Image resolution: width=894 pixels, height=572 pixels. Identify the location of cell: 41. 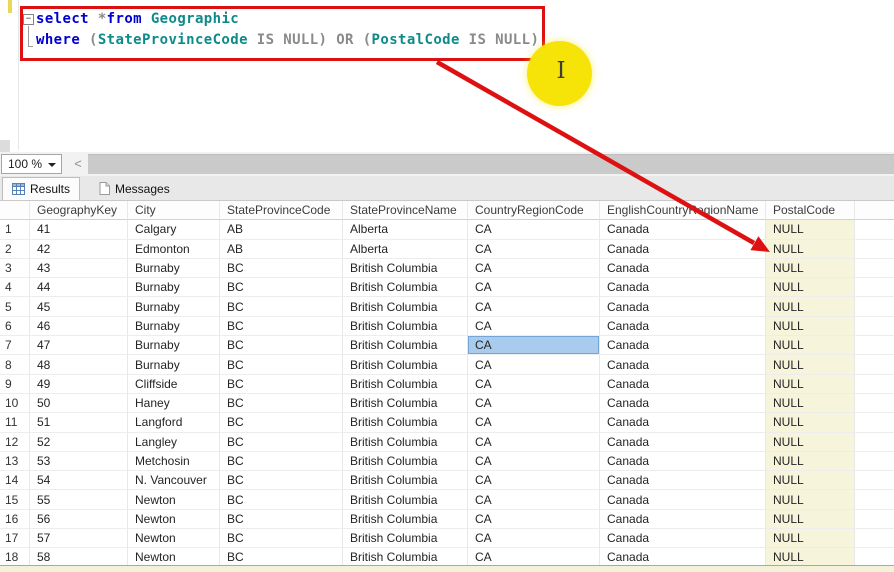
(79, 230).